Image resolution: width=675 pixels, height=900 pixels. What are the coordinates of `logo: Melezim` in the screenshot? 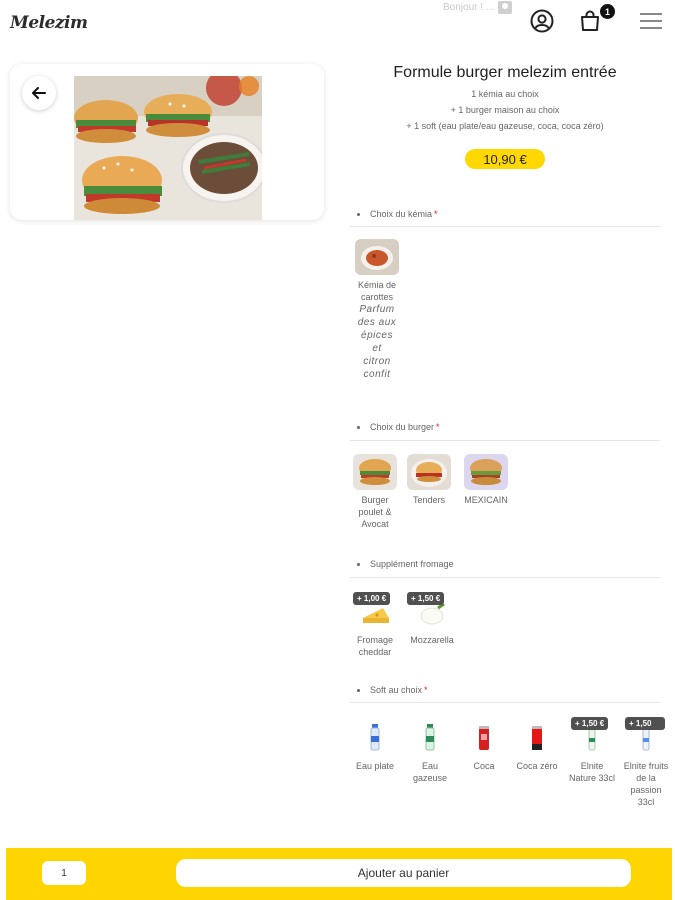 It's located at (49, 23).